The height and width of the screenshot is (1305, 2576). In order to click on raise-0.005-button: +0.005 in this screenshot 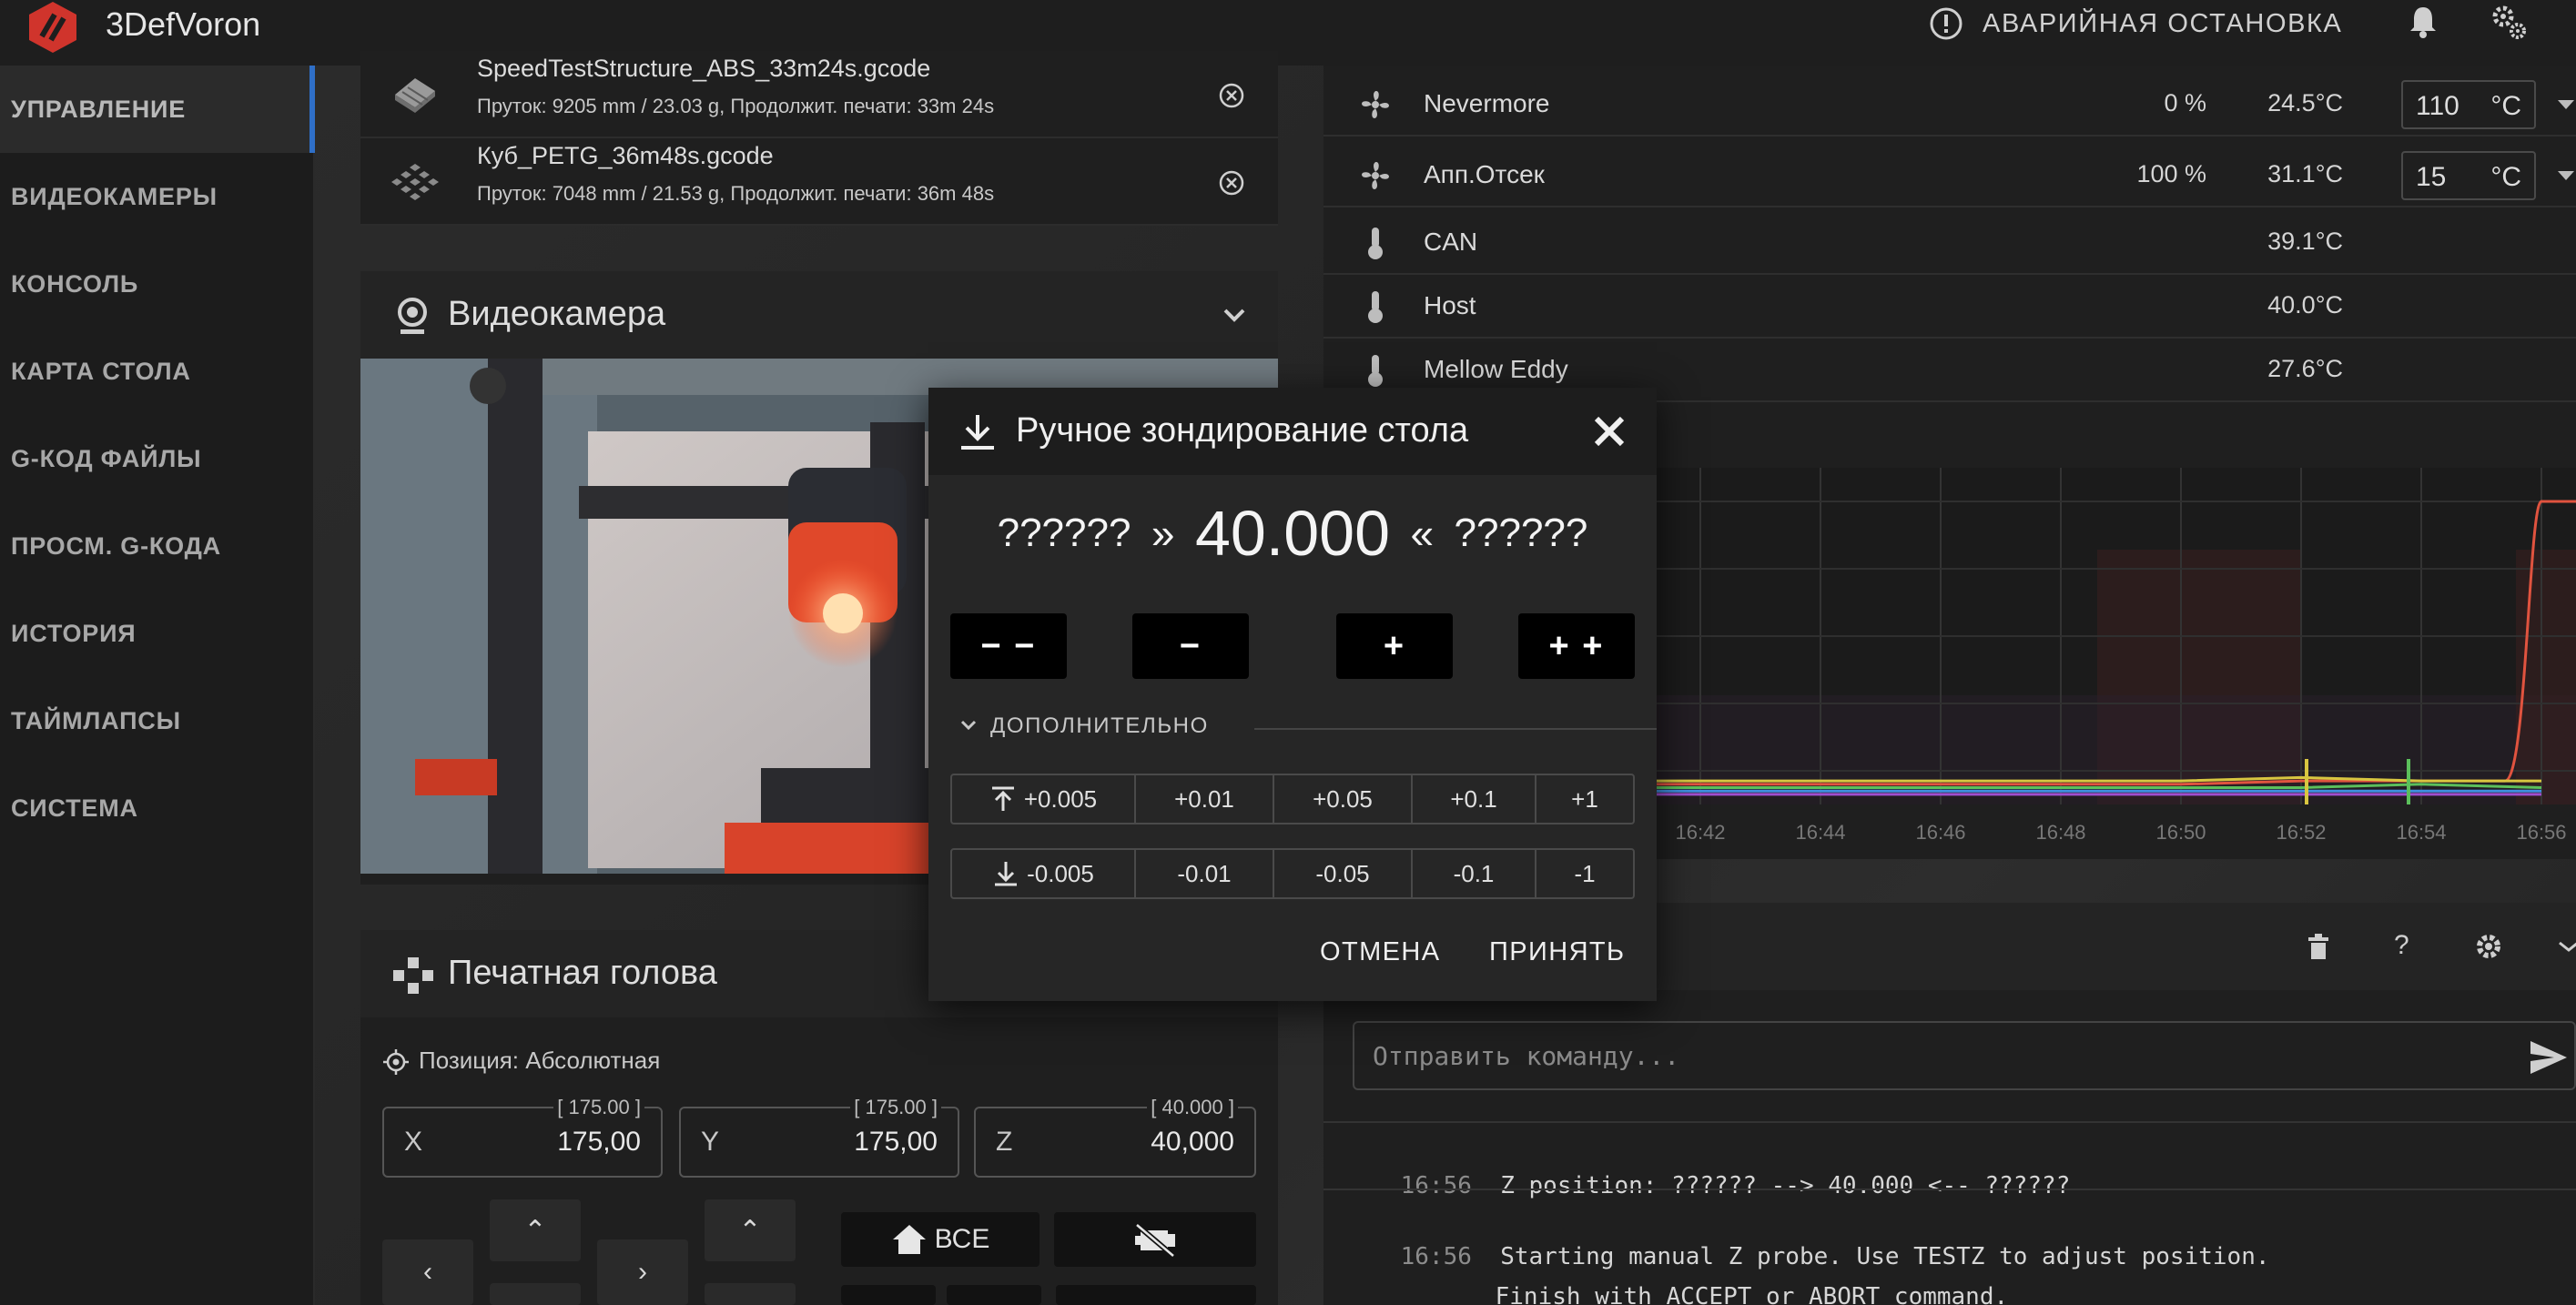, I will do `click(1044, 799)`.